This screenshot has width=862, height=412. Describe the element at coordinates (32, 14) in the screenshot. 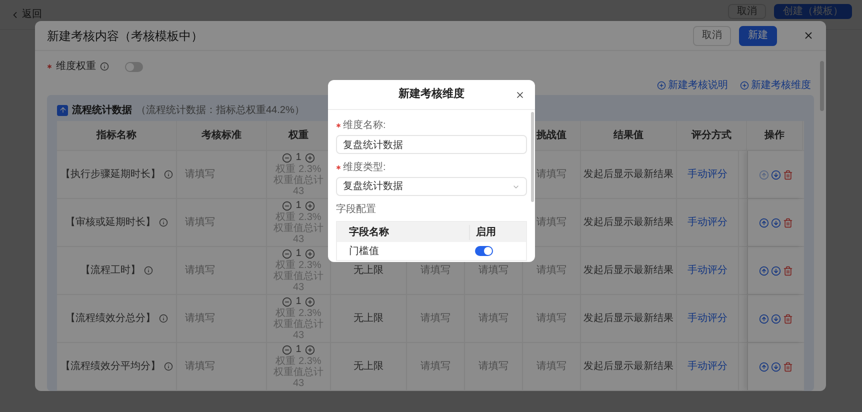

I see `back-link: 返回` at that location.